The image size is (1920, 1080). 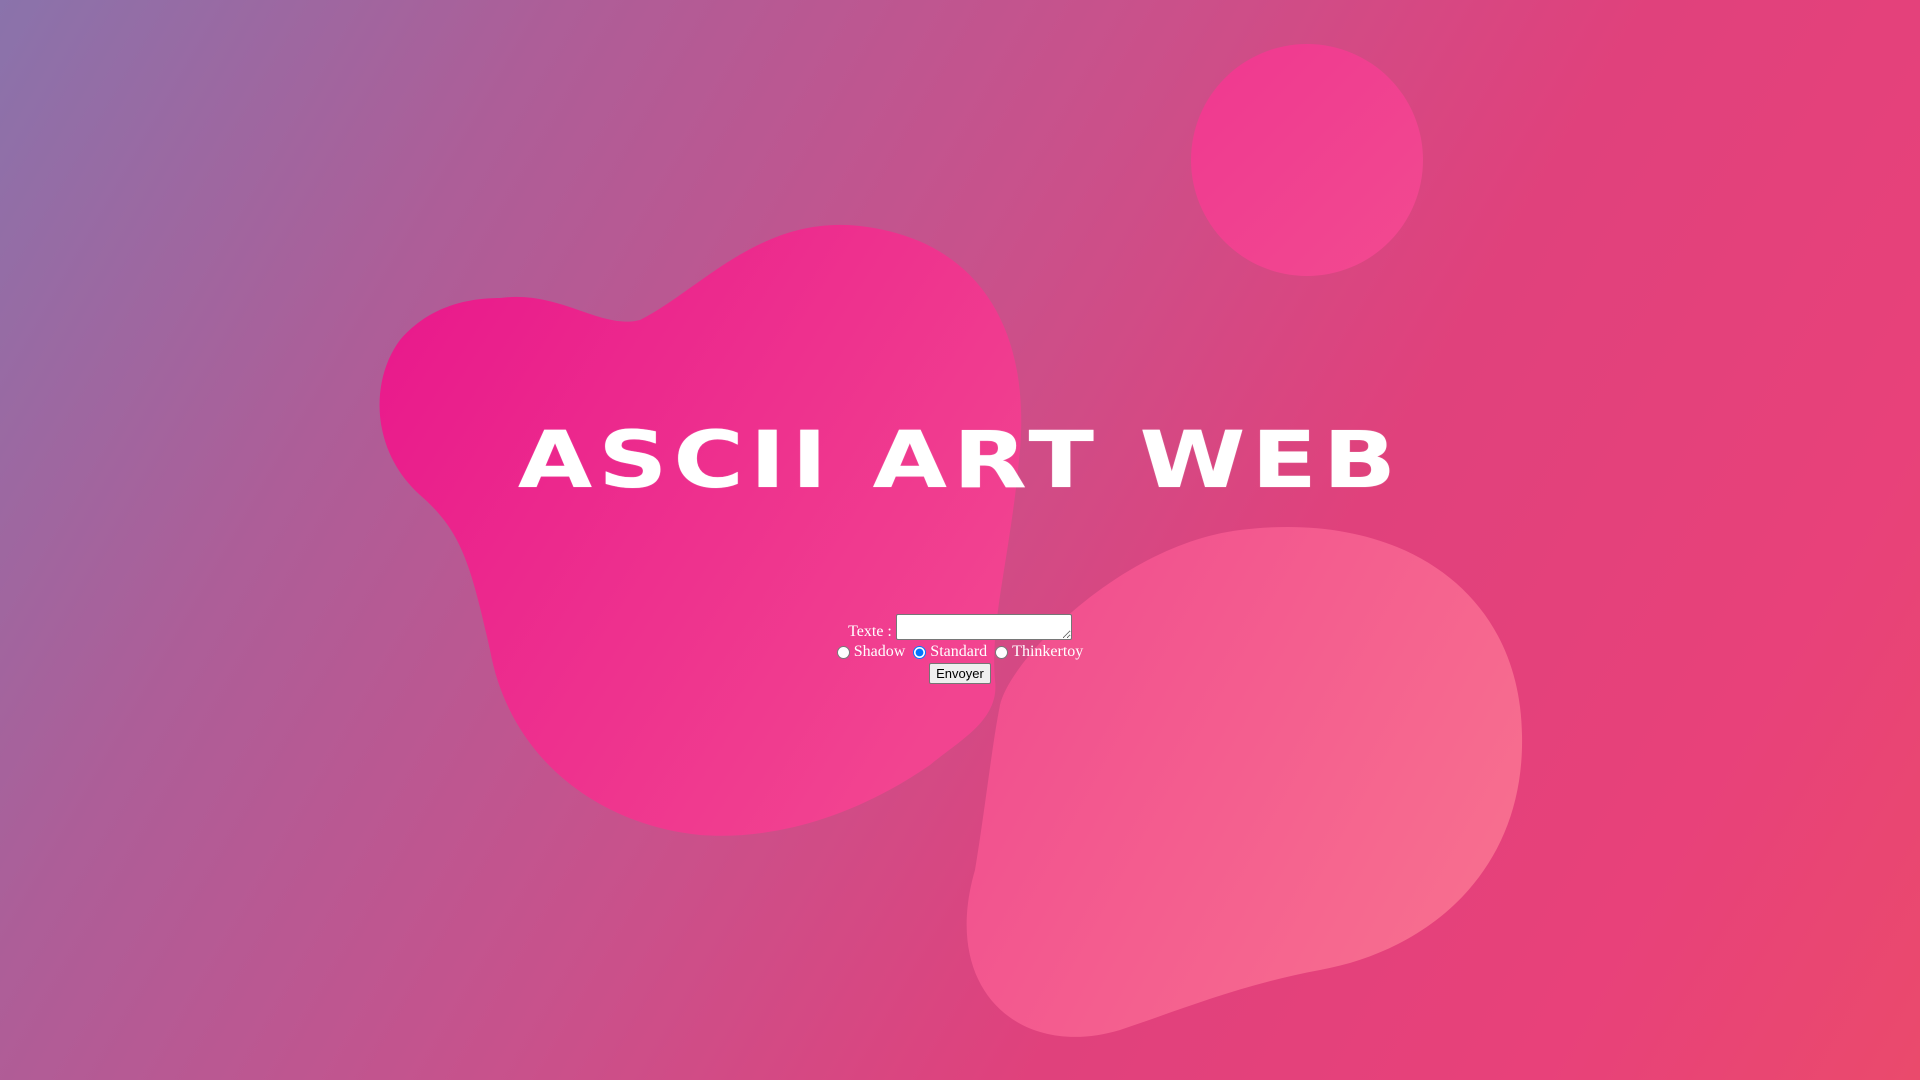 I want to click on radio-standard-label: Standard, so click(x=959, y=651).